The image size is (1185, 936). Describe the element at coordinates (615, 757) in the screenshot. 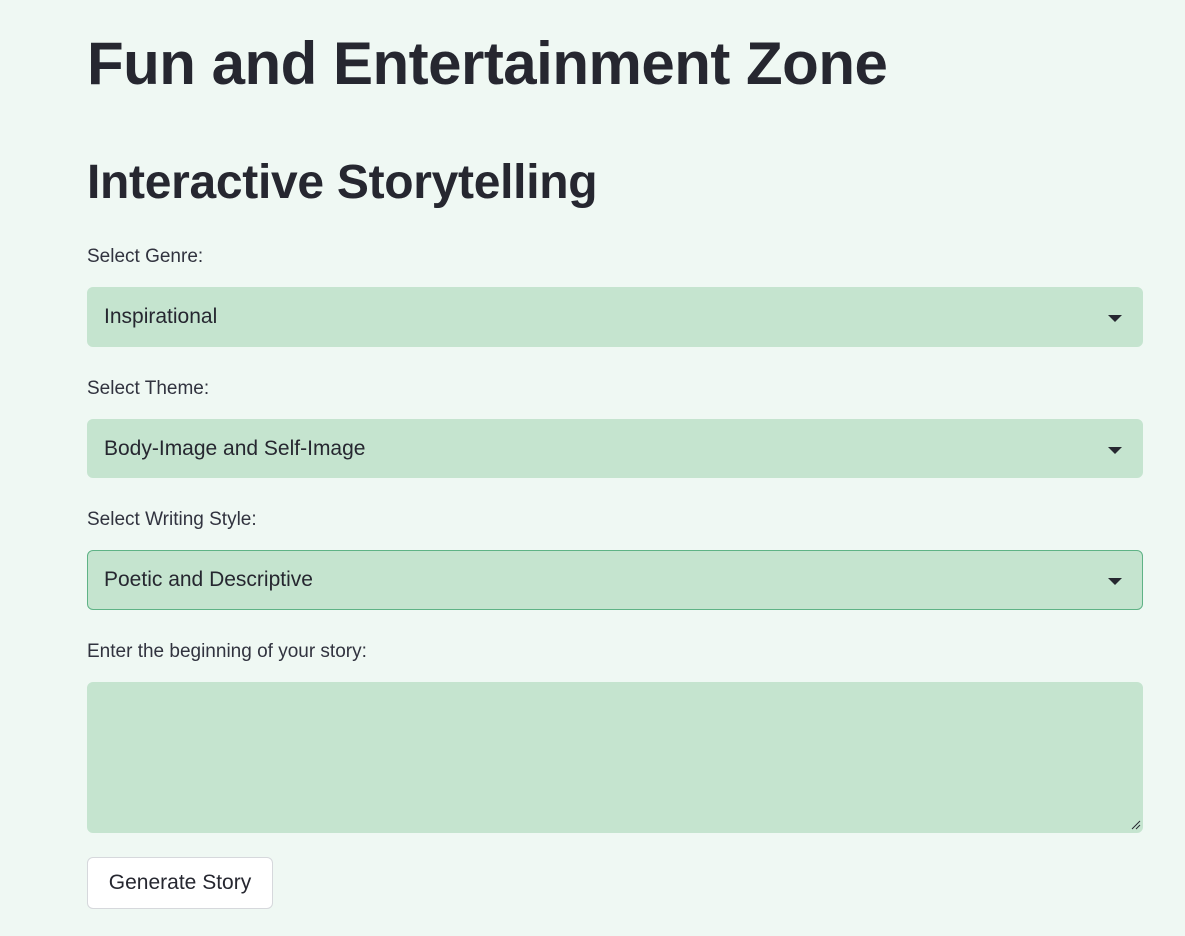

I see `story-beginning-textarea` at that location.